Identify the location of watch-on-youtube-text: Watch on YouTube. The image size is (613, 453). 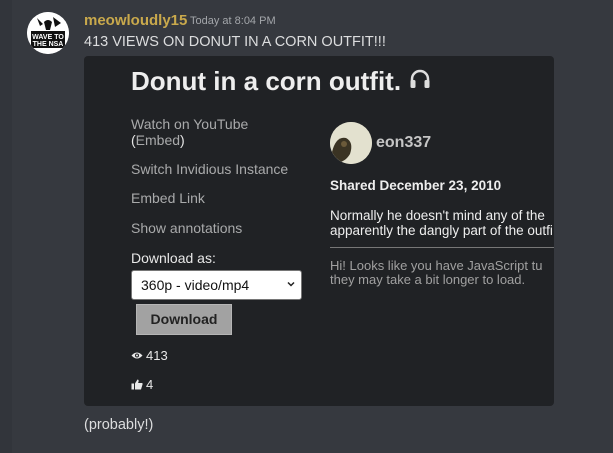
(190, 124).